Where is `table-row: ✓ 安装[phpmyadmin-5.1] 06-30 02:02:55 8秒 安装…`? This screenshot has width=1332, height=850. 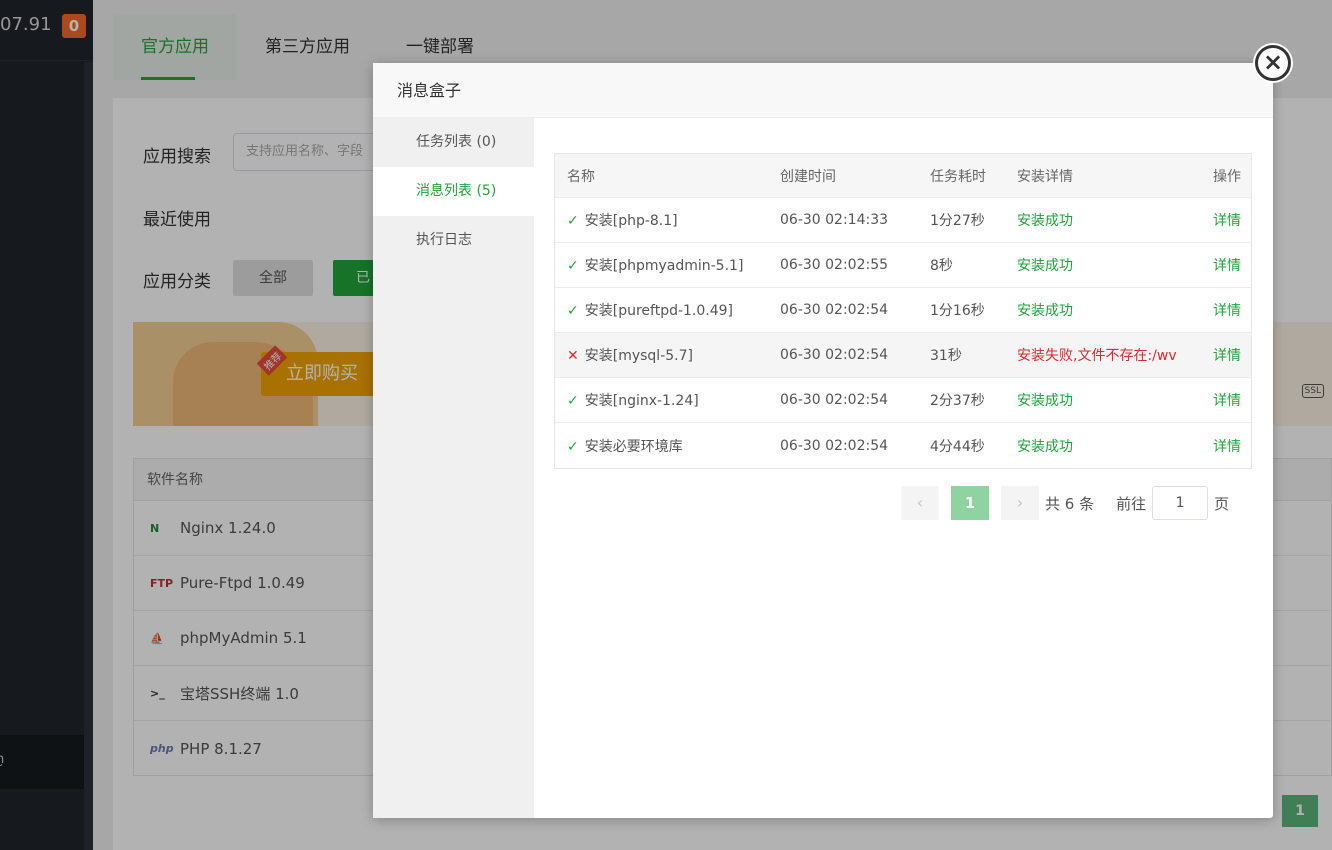 table-row: ✓ 安装[phpmyadmin-5.1] 06-30 02:02:55 8秒 安装… is located at coordinates (903, 265).